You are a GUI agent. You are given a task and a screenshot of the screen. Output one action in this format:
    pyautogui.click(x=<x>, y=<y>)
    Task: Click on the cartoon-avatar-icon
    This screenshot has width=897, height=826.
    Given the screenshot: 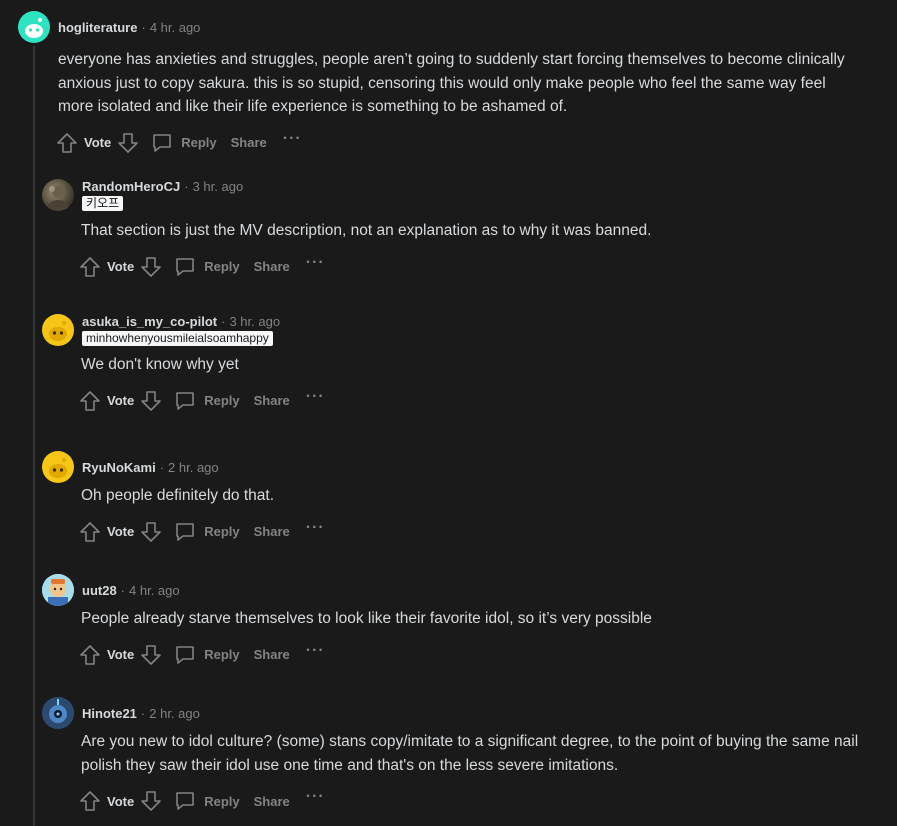 What is the action you would take?
    pyautogui.click(x=58, y=590)
    